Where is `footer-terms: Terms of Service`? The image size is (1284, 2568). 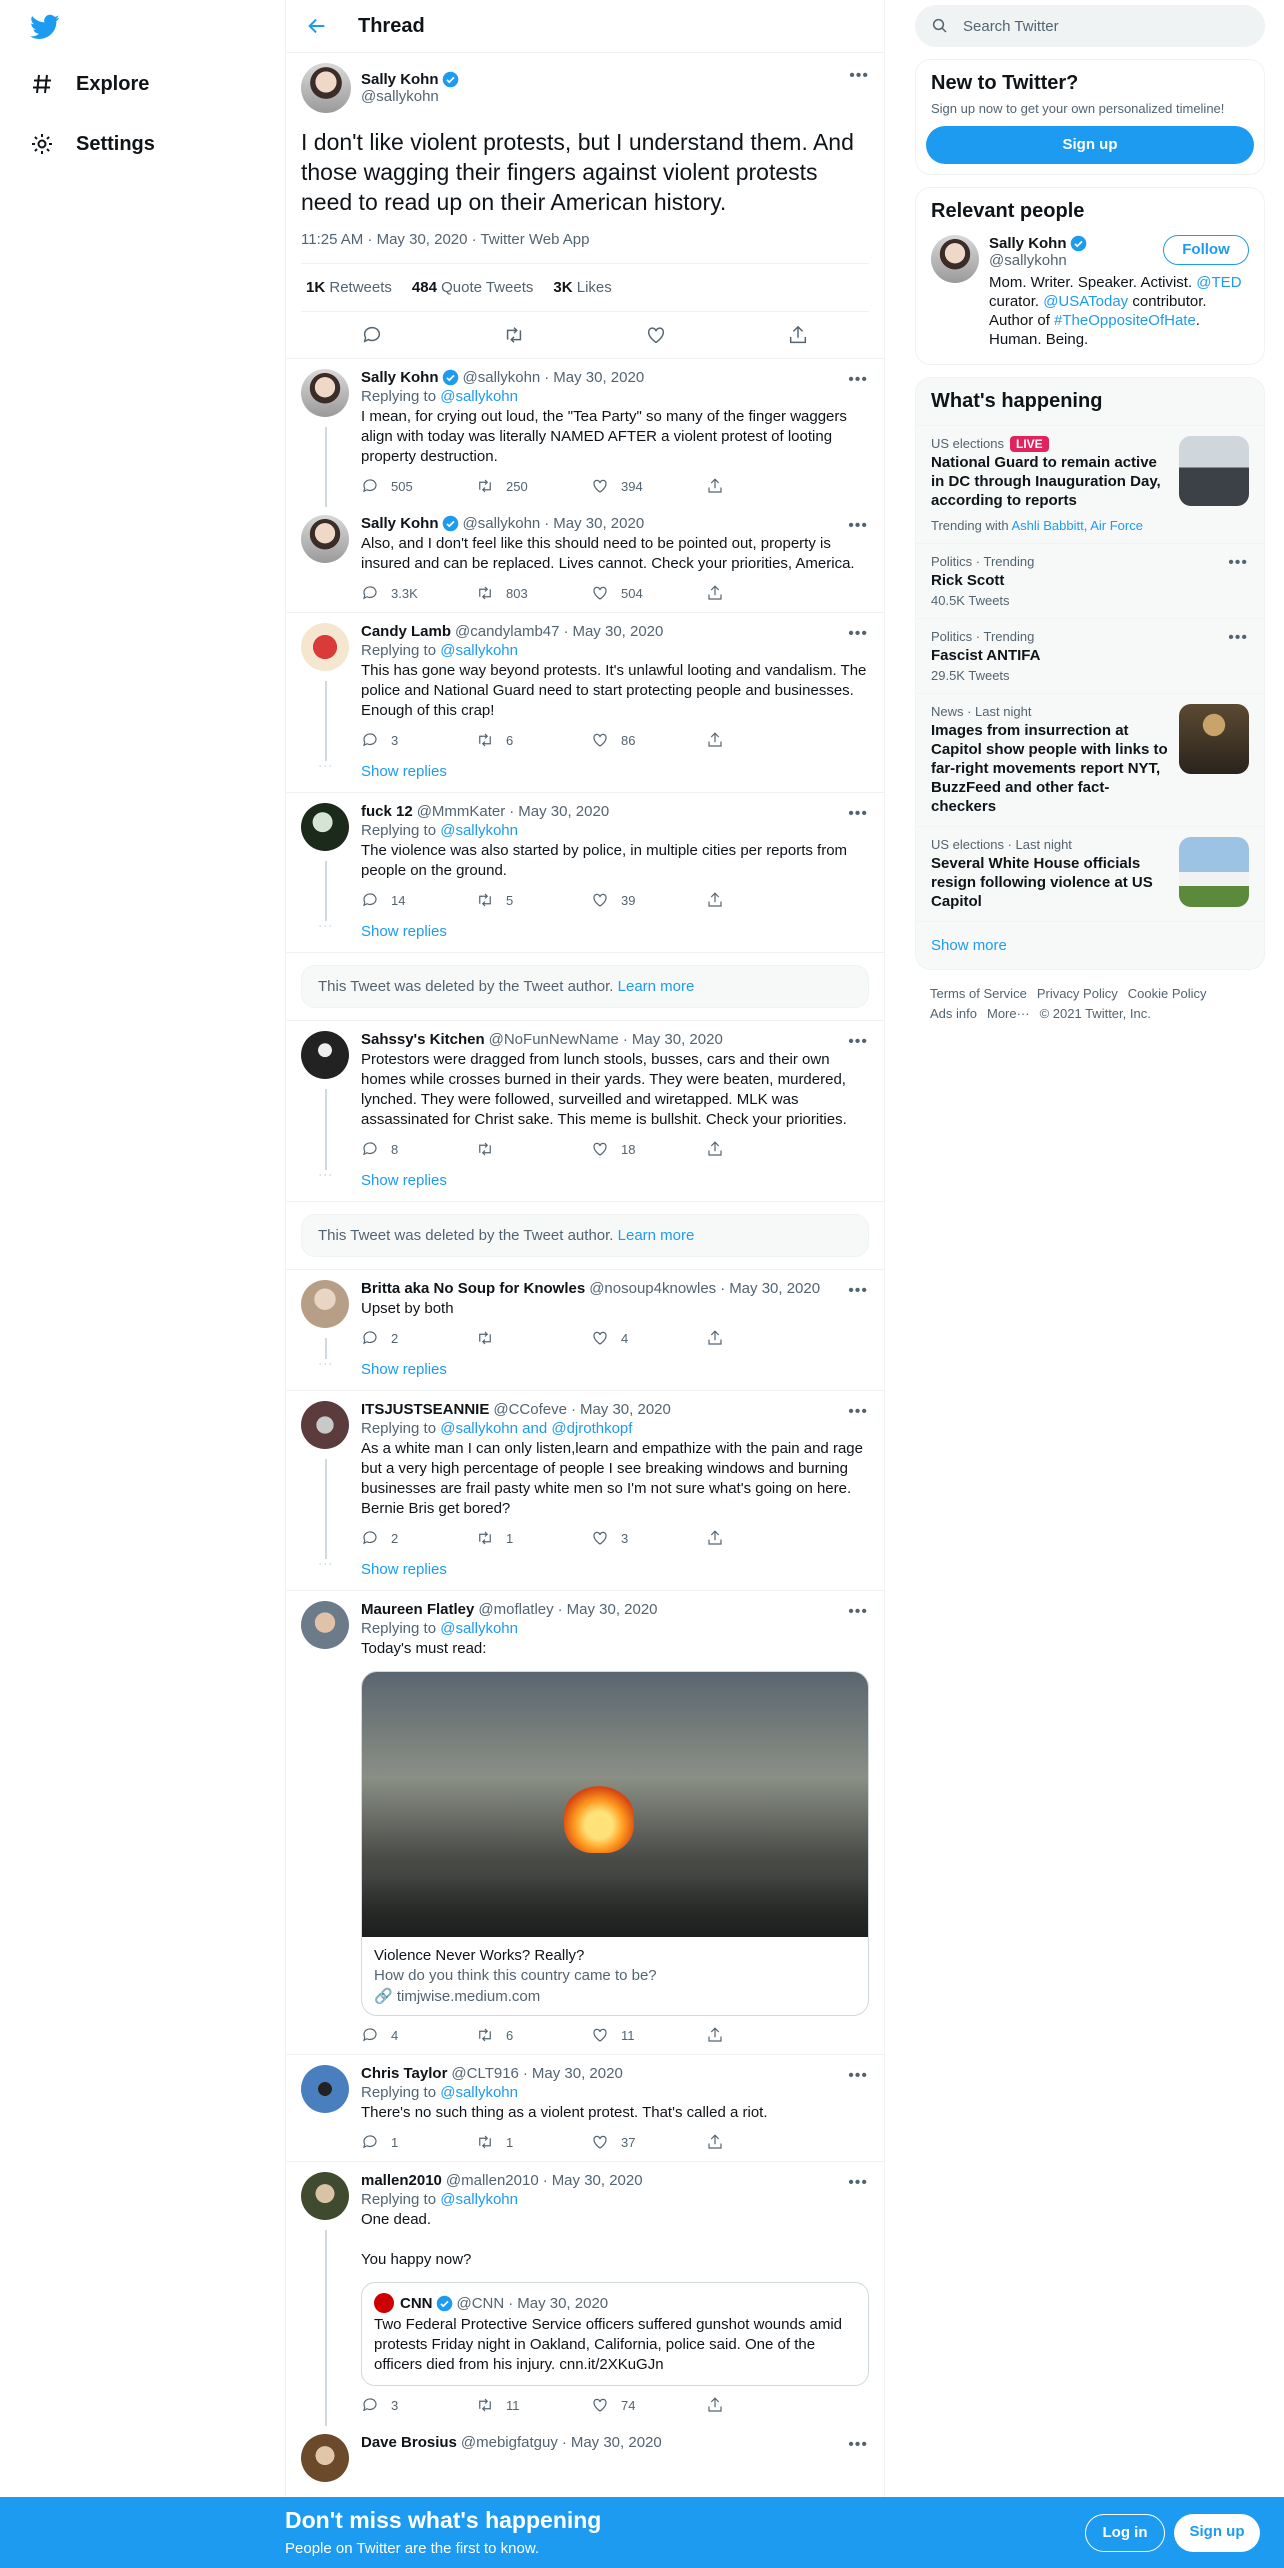 footer-terms: Terms of Service is located at coordinates (978, 993).